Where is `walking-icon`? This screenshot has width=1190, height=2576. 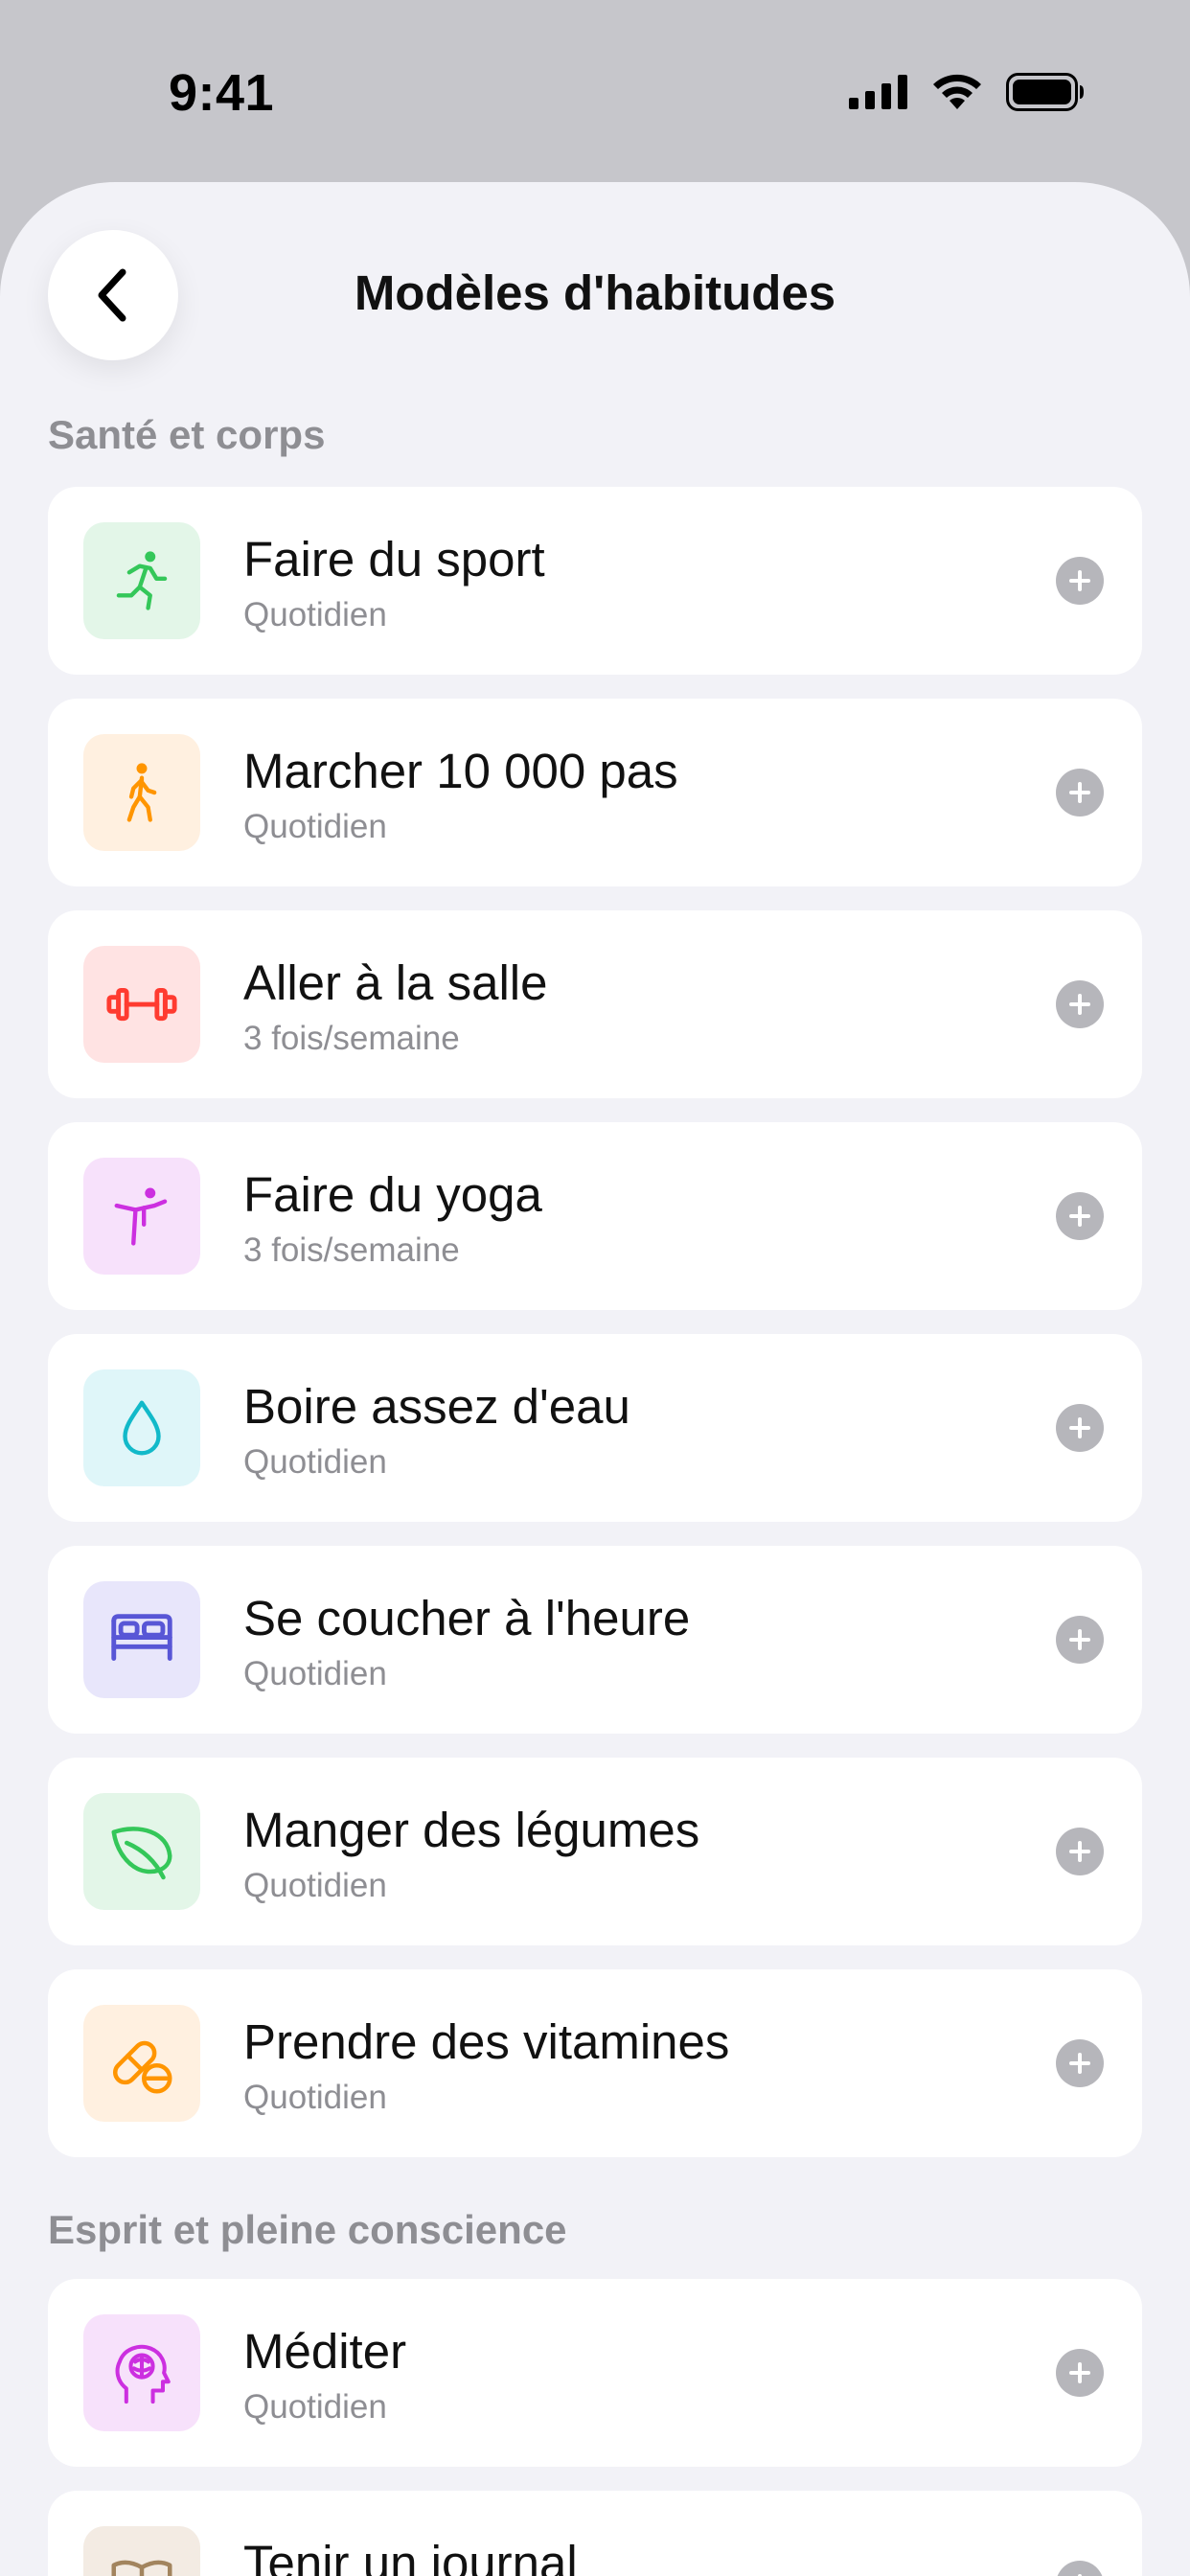 walking-icon is located at coordinates (141, 792).